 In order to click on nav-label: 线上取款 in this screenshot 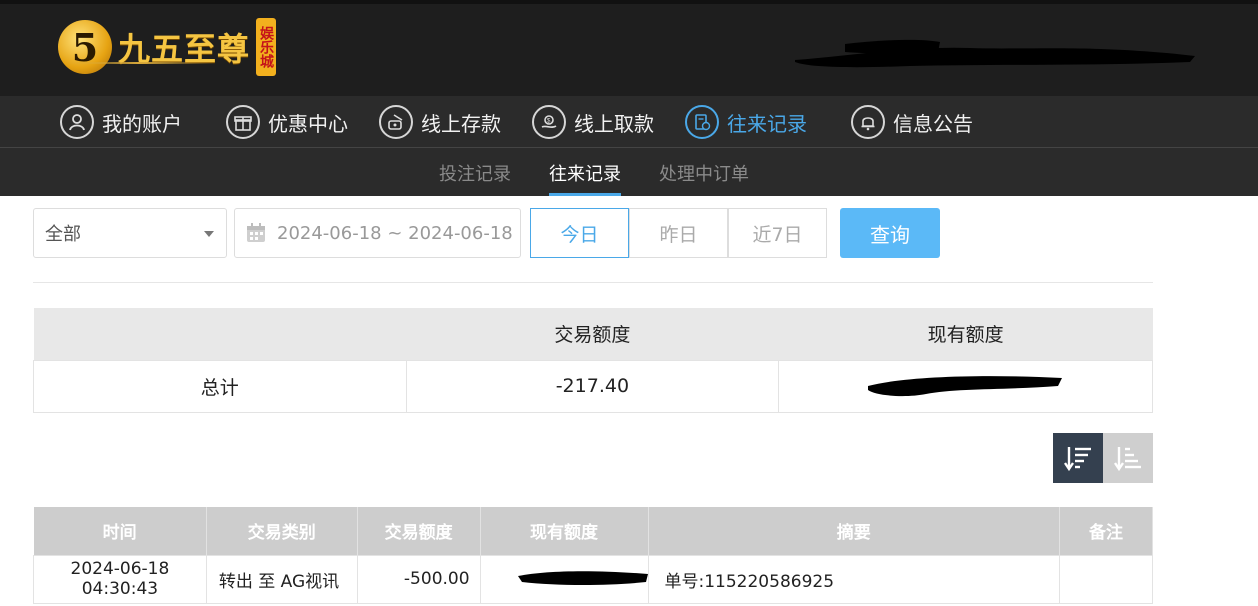, I will do `click(614, 123)`.